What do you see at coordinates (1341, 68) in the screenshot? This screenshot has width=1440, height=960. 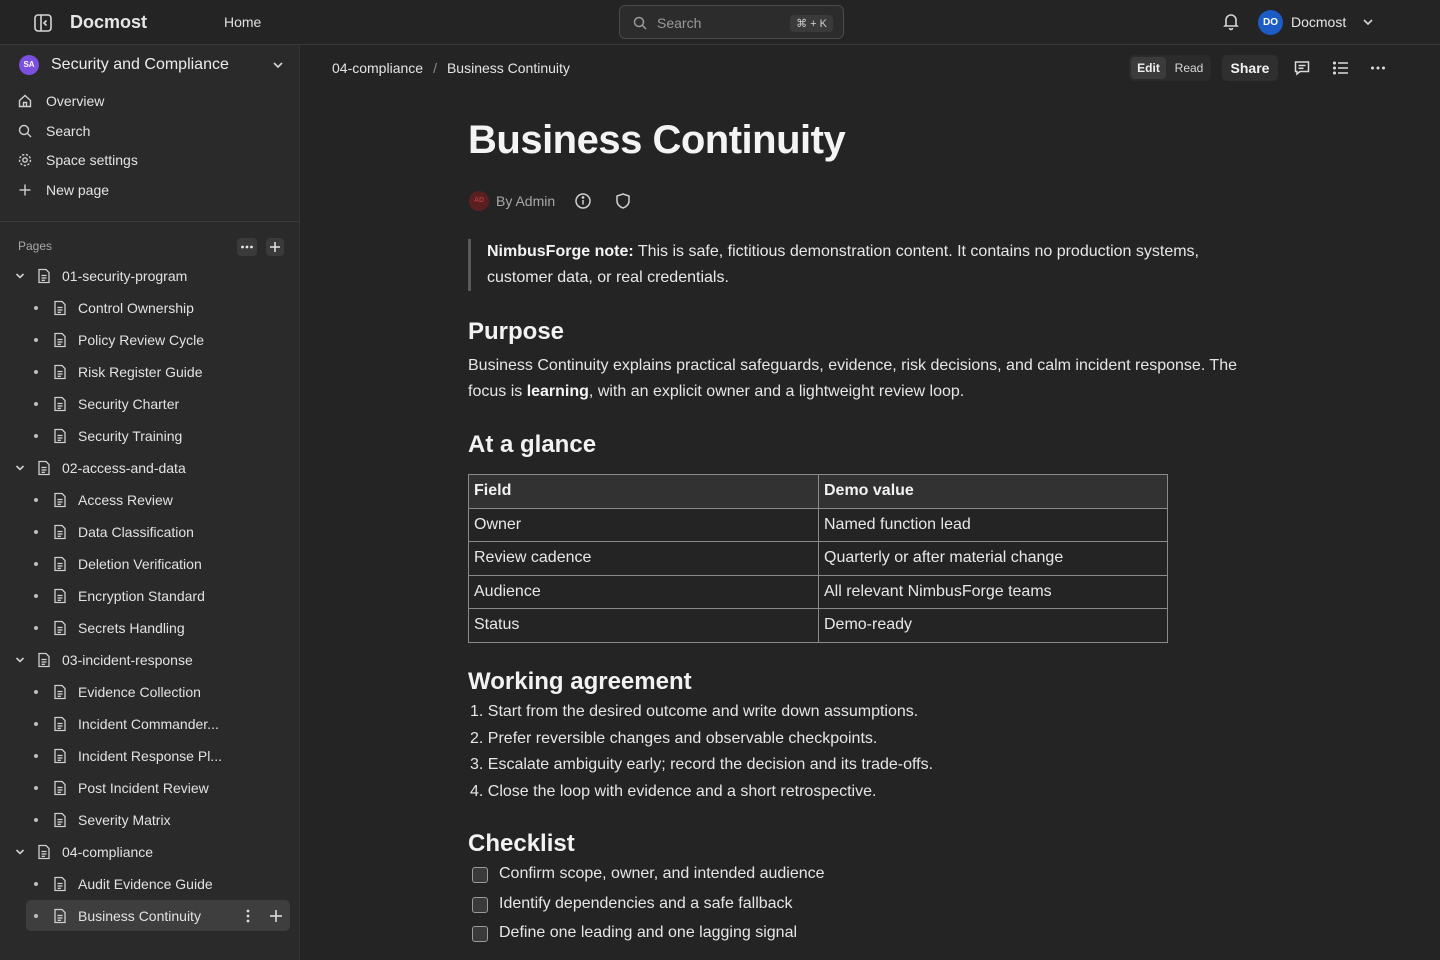 I see `table-of-contents-icon` at bounding box center [1341, 68].